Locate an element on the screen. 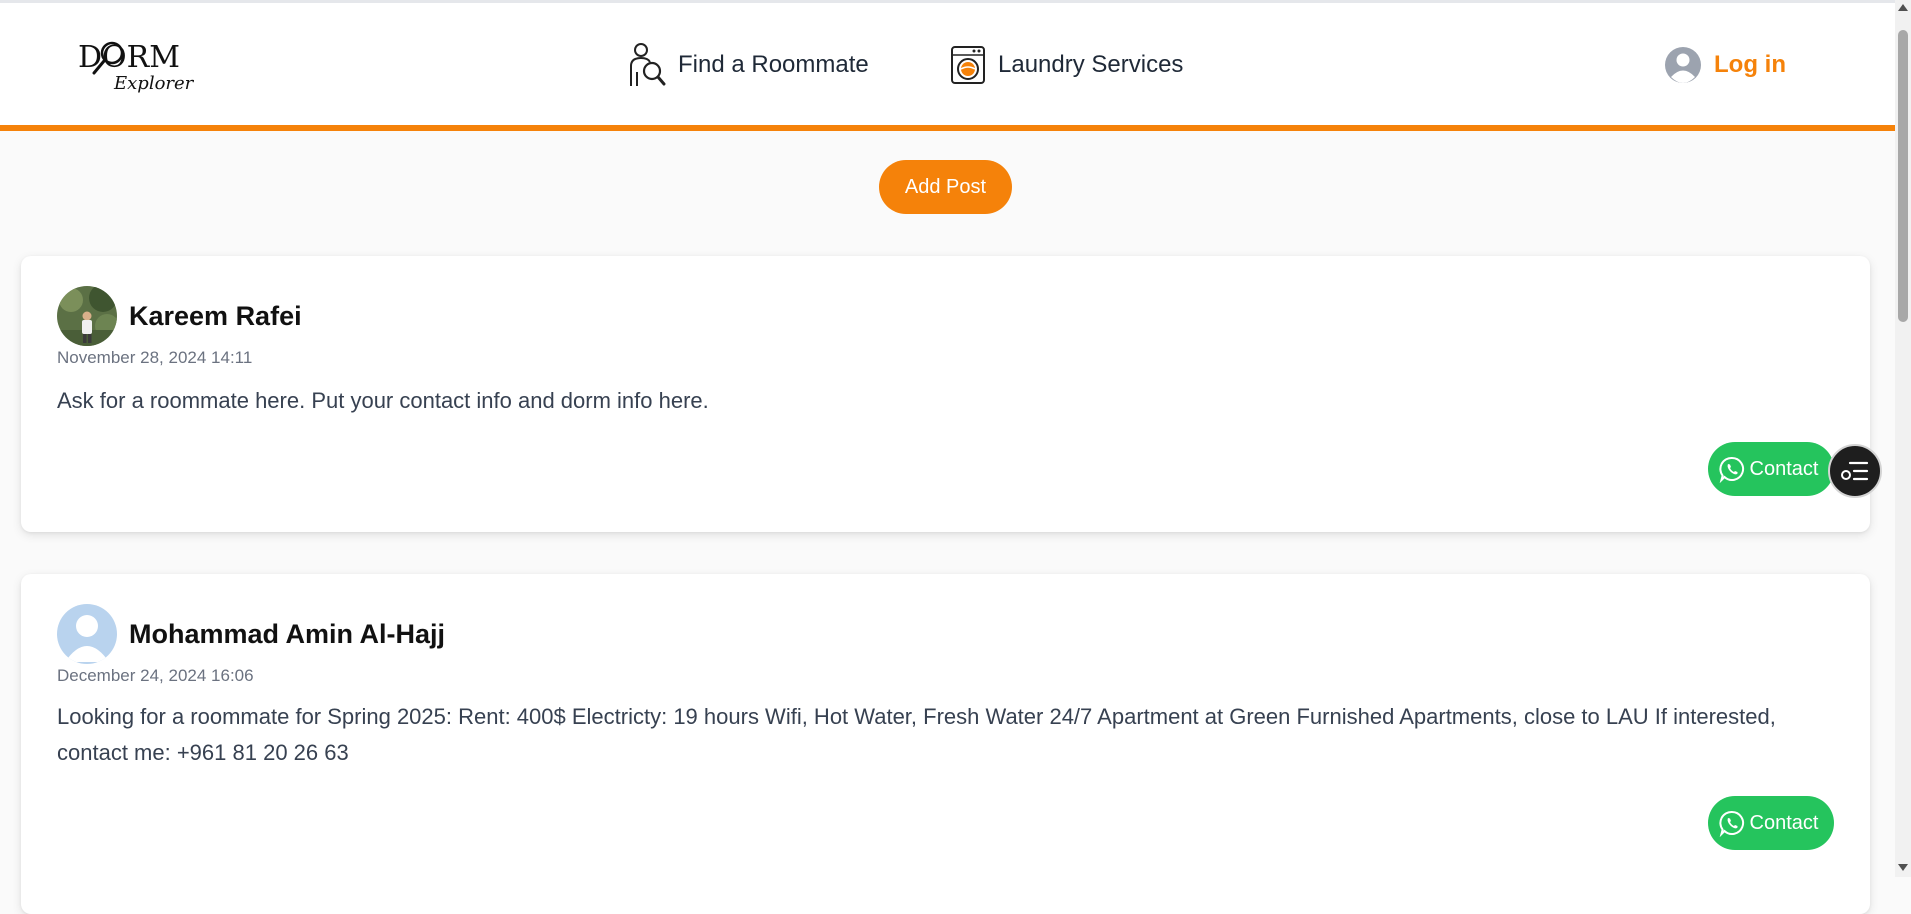 This screenshot has width=1911, height=914. post-author: Mohammad Amin Al-Hajj is located at coordinates (287, 634).